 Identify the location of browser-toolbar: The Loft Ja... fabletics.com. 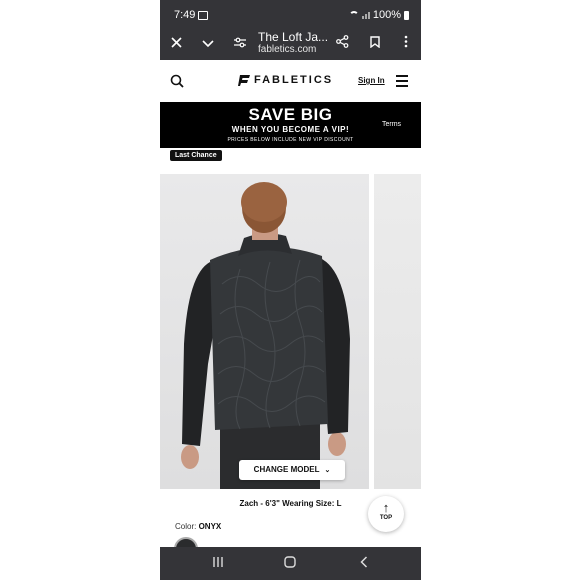
(290, 44).